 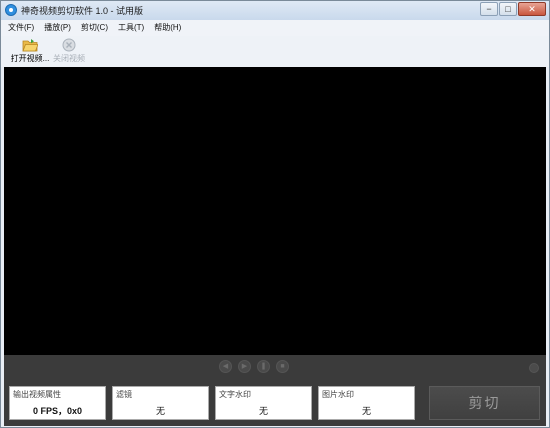 I want to click on cut-button: 剪切, so click(x=484, y=403).